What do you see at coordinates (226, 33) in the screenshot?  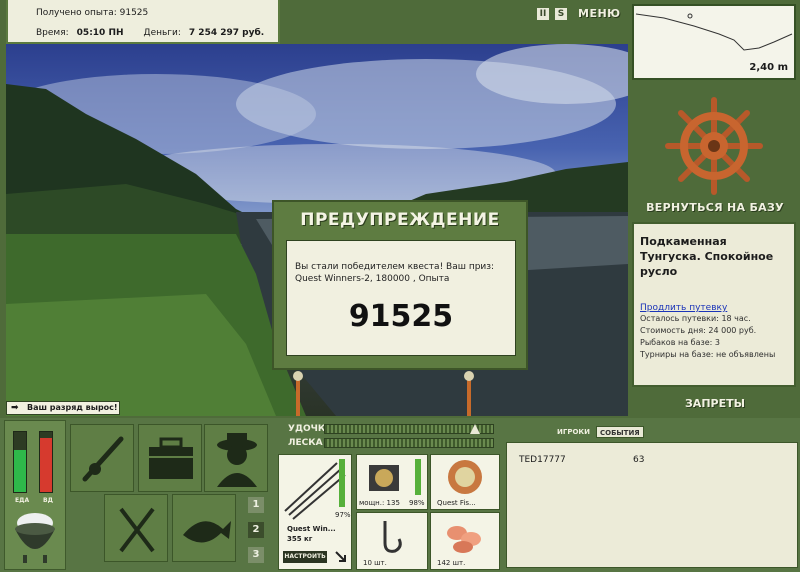 I see `money-value: 7 254 297 руб.` at bounding box center [226, 33].